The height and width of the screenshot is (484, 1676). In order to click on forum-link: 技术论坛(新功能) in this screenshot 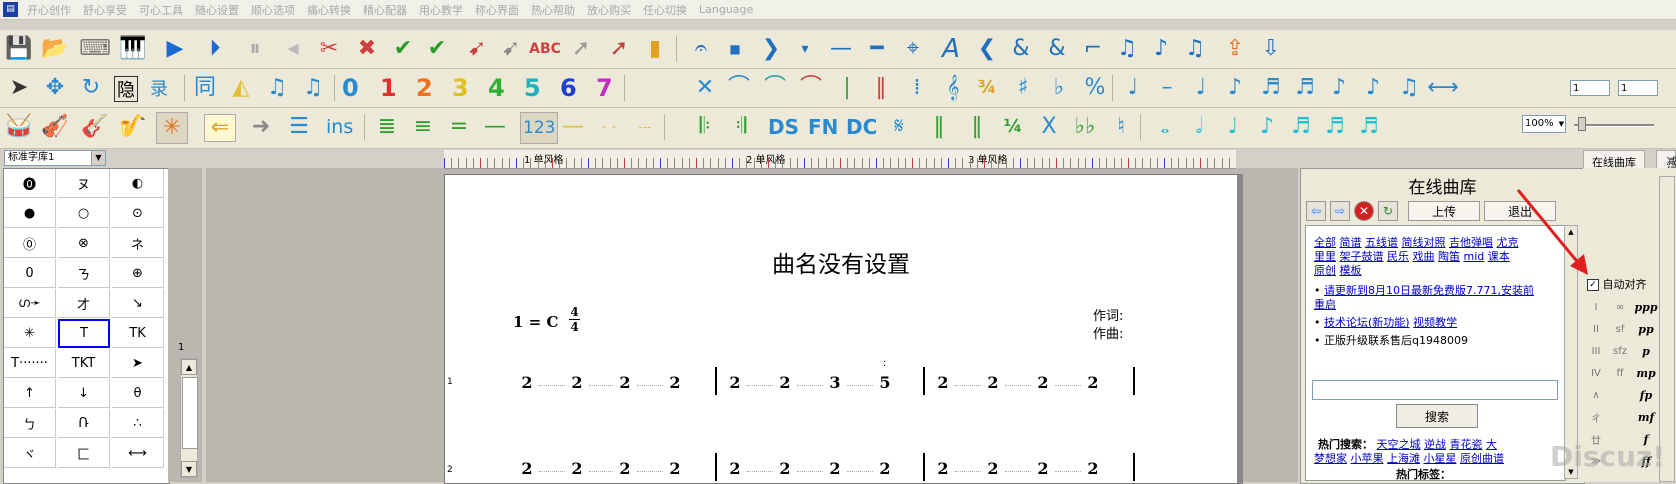, I will do `click(1367, 322)`.